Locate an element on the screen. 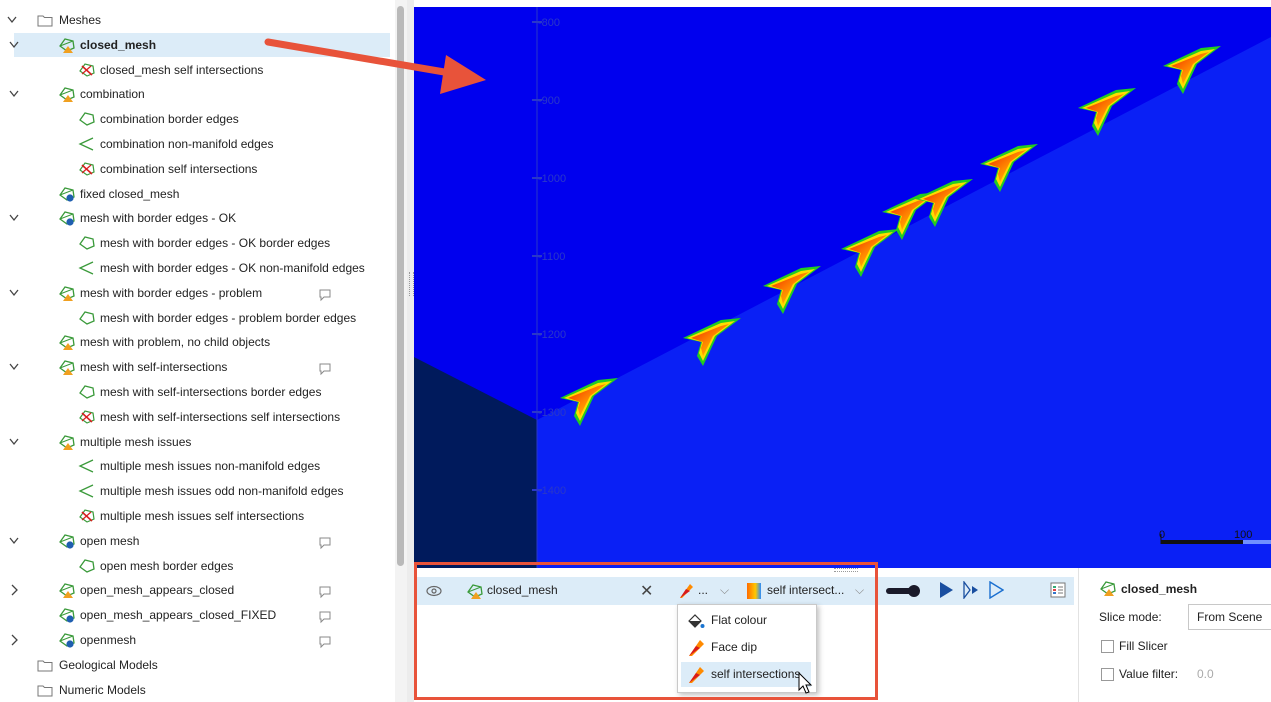 This screenshot has width=1271, height=702. tree-item: combination self intersections is located at coordinates (202, 169).